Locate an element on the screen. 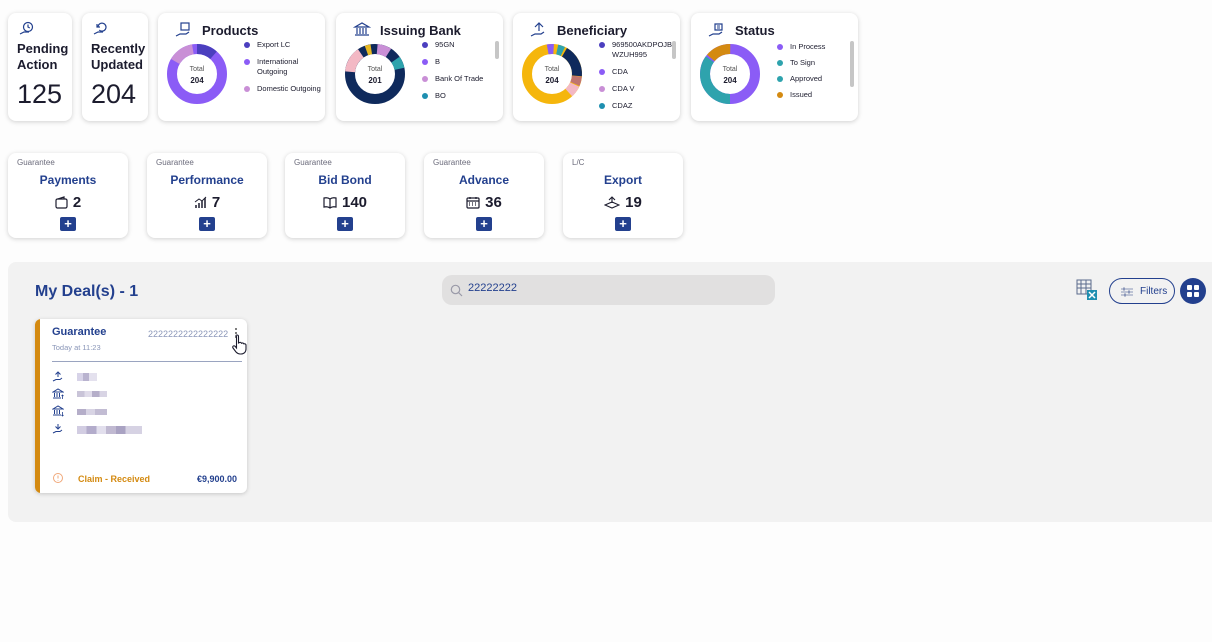 The height and width of the screenshot is (642, 1212). search-box is located at coordinates (608, 290).